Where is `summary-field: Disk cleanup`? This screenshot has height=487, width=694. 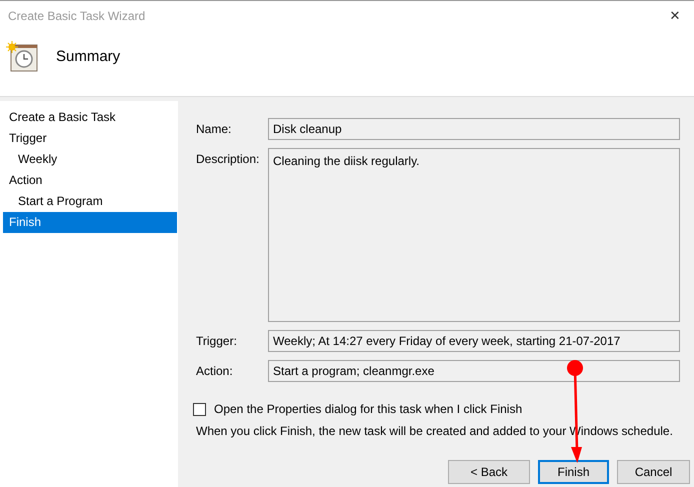
summary-field: Disk cleanup is located at coordinates (474, 129).